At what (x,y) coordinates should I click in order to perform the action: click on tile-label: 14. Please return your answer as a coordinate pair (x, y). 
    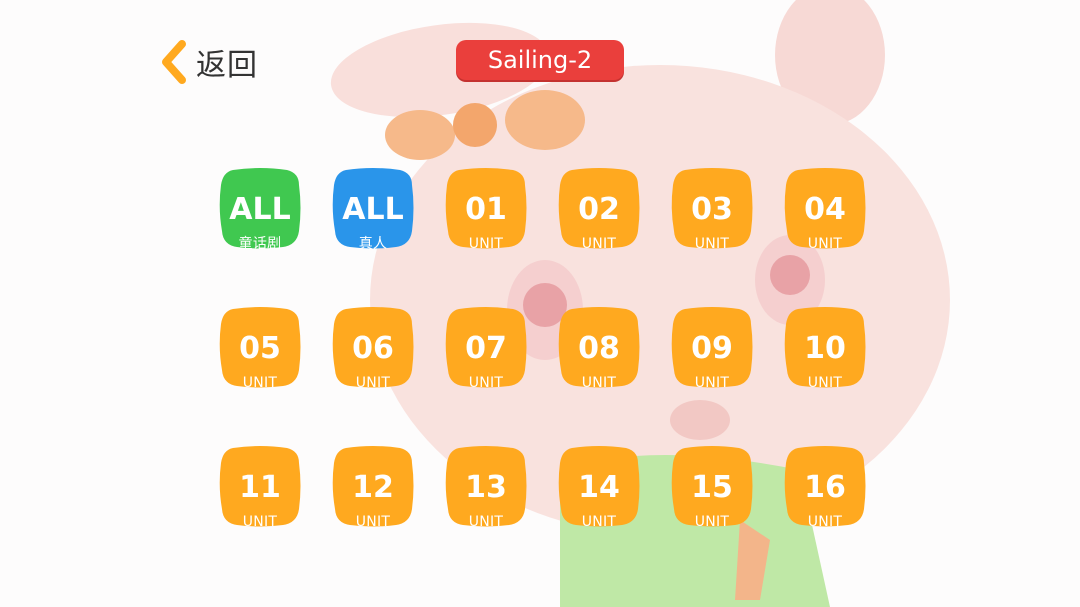
    Looking at the image, I should click on (599, 487).